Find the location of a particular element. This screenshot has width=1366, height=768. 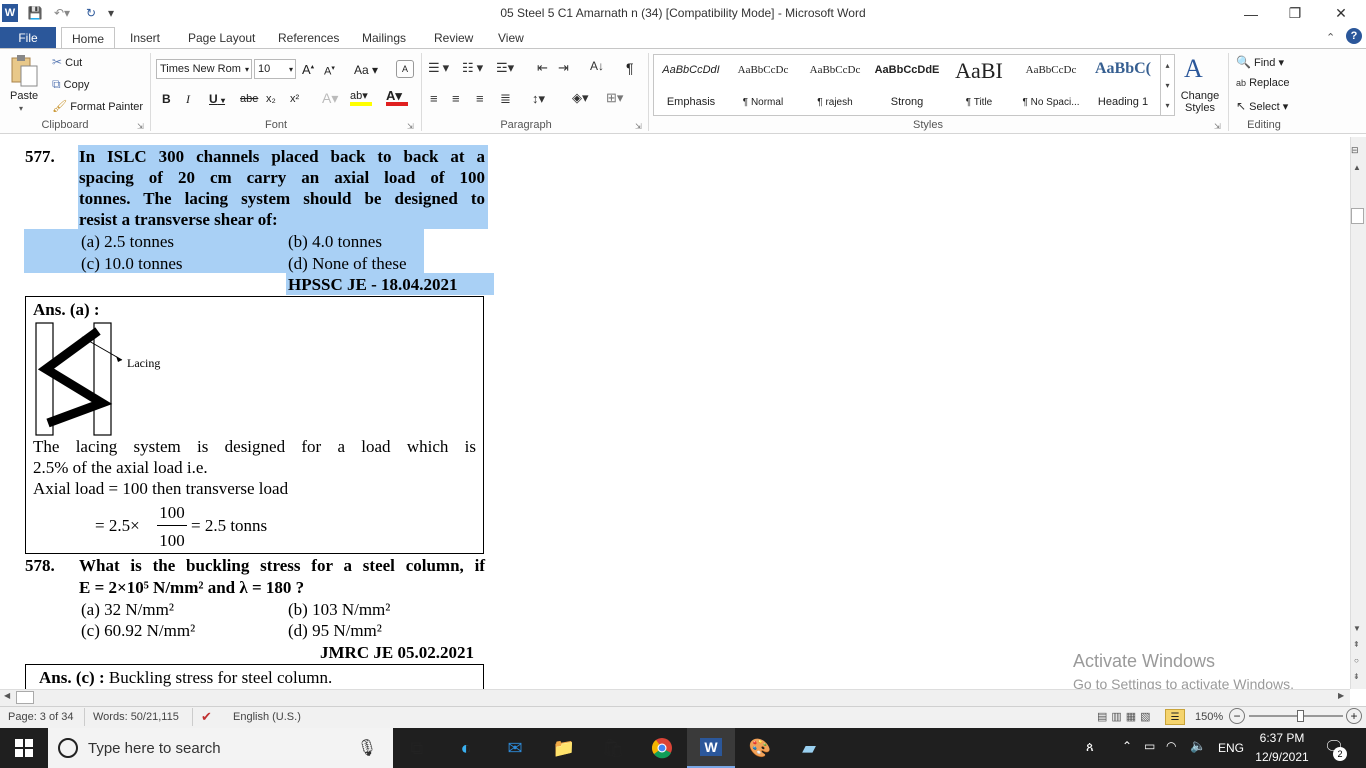

tab-review: Review is located at coordinates (453, 38).